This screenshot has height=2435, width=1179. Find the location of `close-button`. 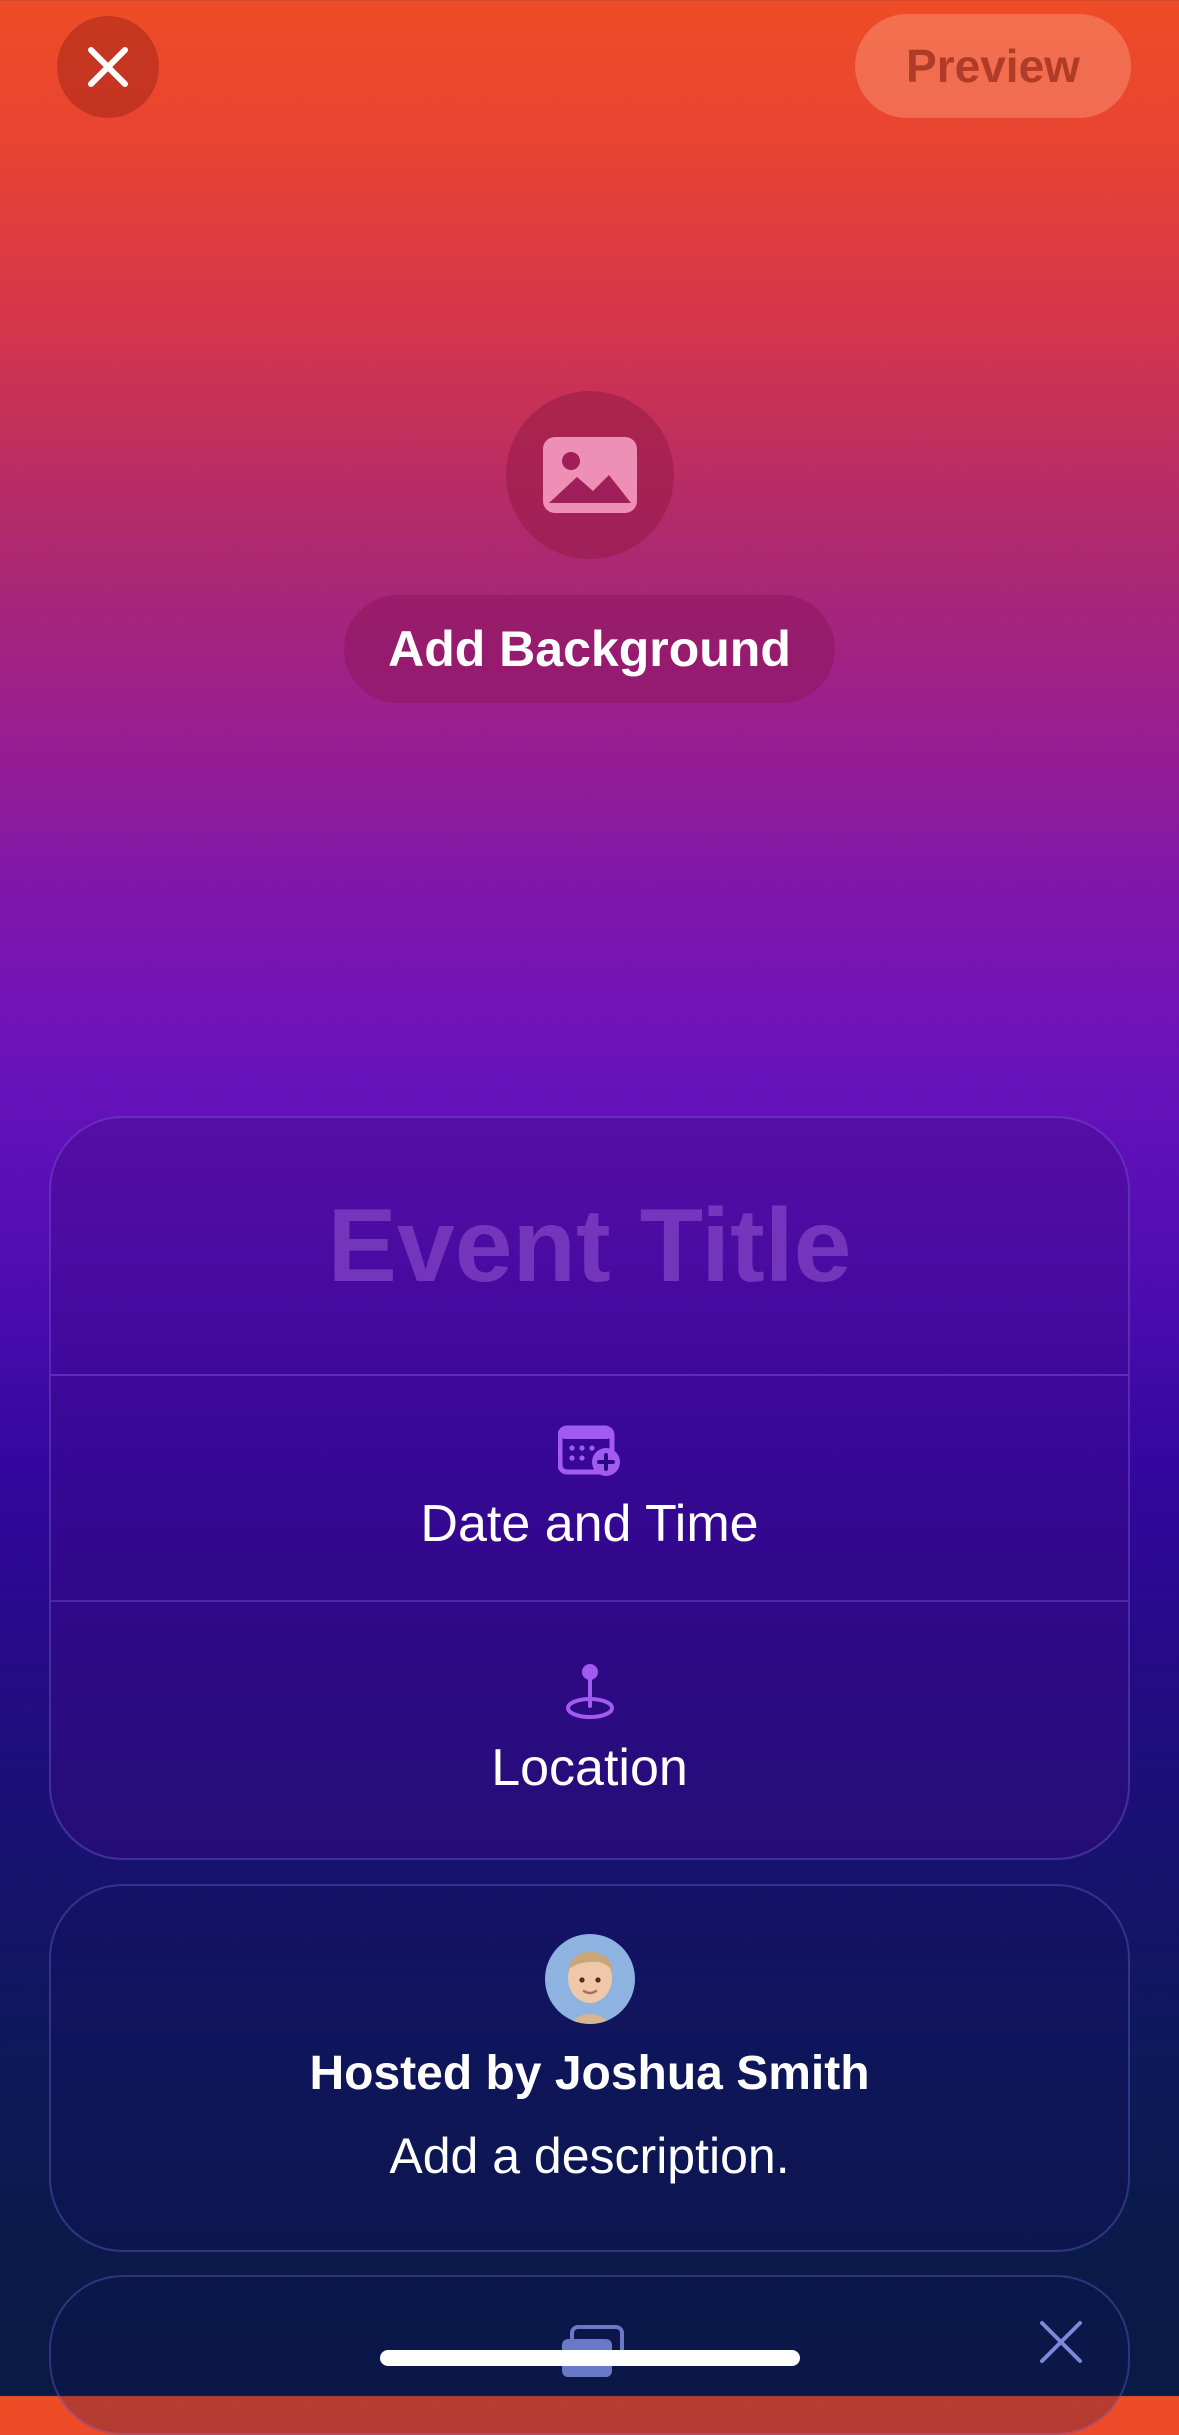

close-button is located at coordinates (108, 67).